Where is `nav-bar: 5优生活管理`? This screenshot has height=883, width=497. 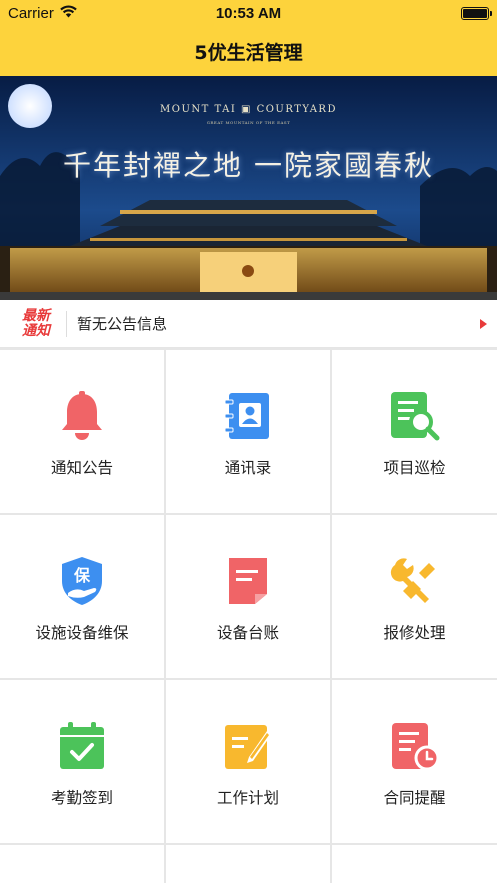 nav-bar: 5优生活管理 is located at coordinates (248, 51).